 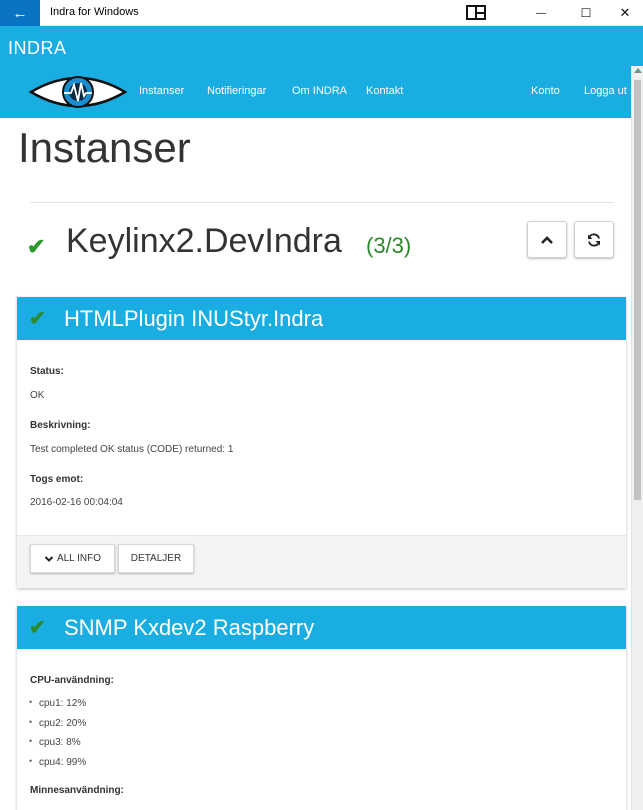 I want to click on refresh-icon, so click(x=594, y=239).